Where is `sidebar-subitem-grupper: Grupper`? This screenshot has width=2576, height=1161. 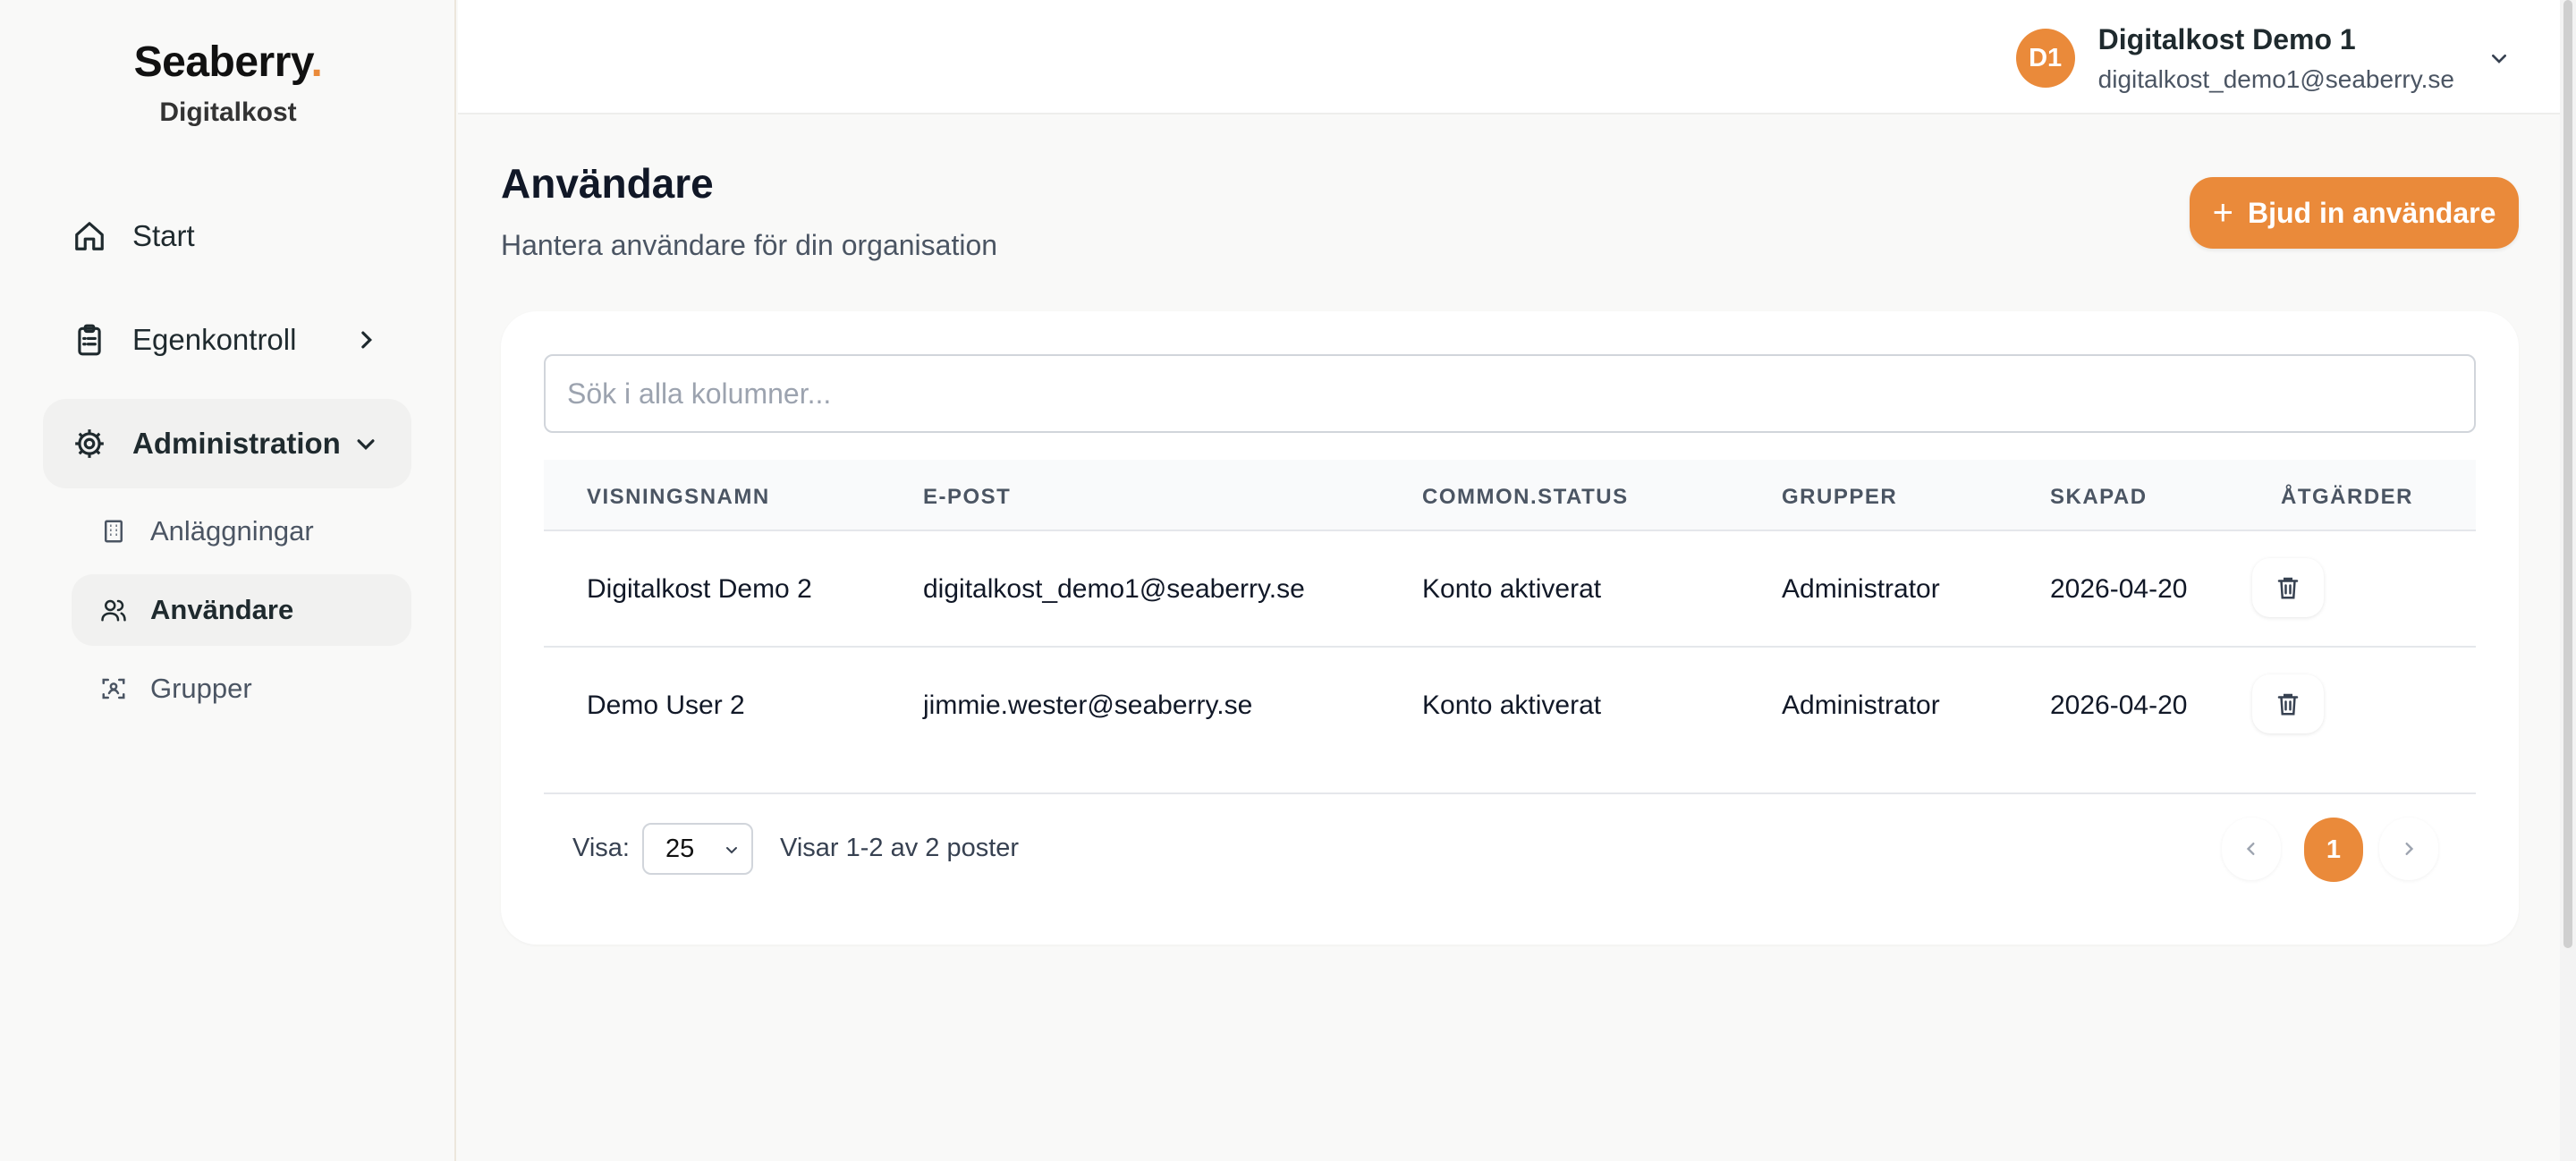
sidebar-subitem-grupper: Grupper is located at coordinates (241, 689).